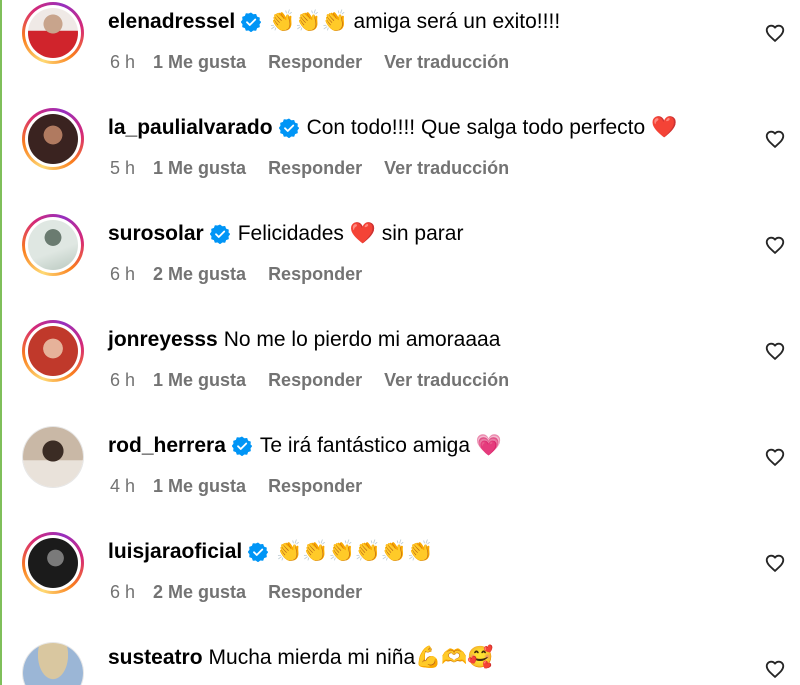 Image resolution: width=800 pixels, height=685 pixels. I want to click on comment-text: Felicidades ❤️ sin parar, so click(350, 233).